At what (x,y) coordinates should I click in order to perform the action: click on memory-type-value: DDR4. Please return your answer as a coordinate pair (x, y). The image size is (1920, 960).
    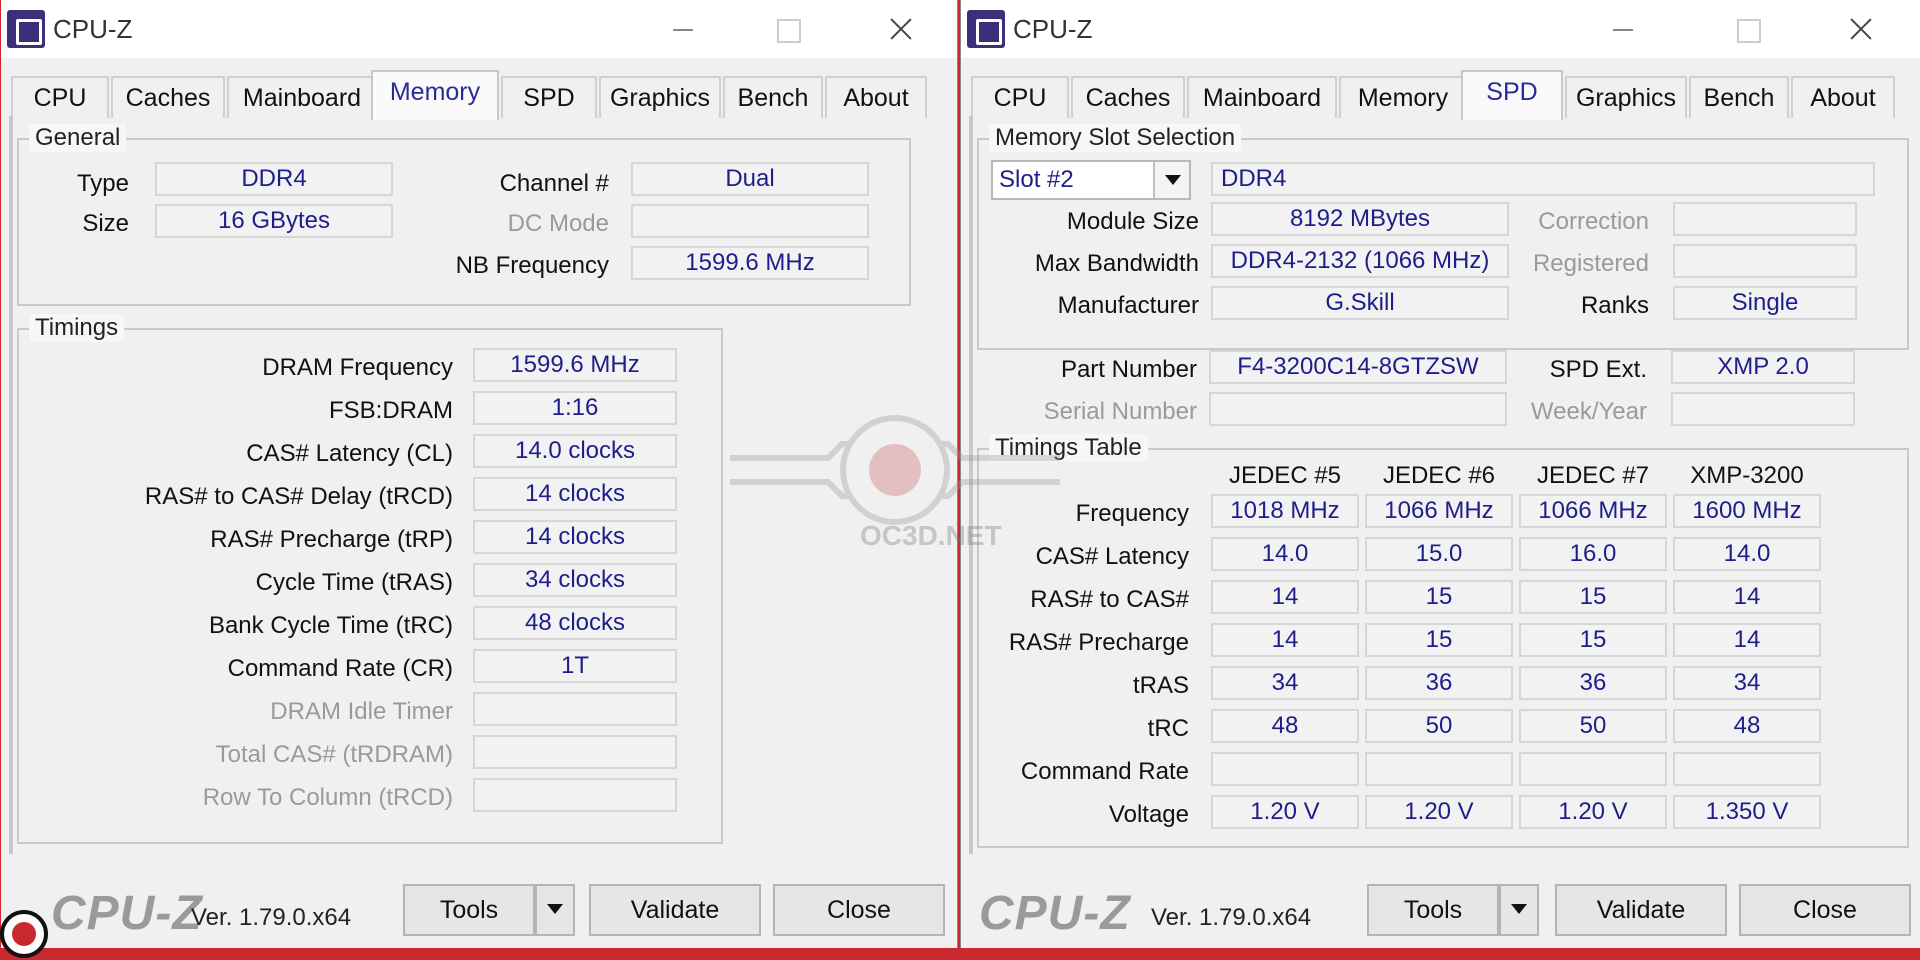
    Looking at the image, I should click on (1543, 179).